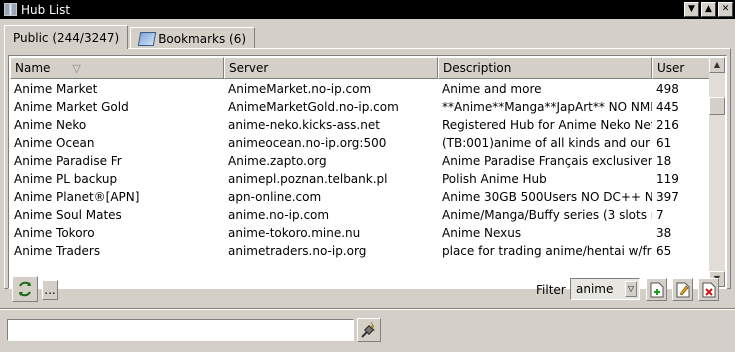 This screenshot has height=352, width=735. Describe the element at coordinates (547, 107) in the screenshot. I see `cell-description: **Anime**Manga**JapArt** NO NMDC` at that location.